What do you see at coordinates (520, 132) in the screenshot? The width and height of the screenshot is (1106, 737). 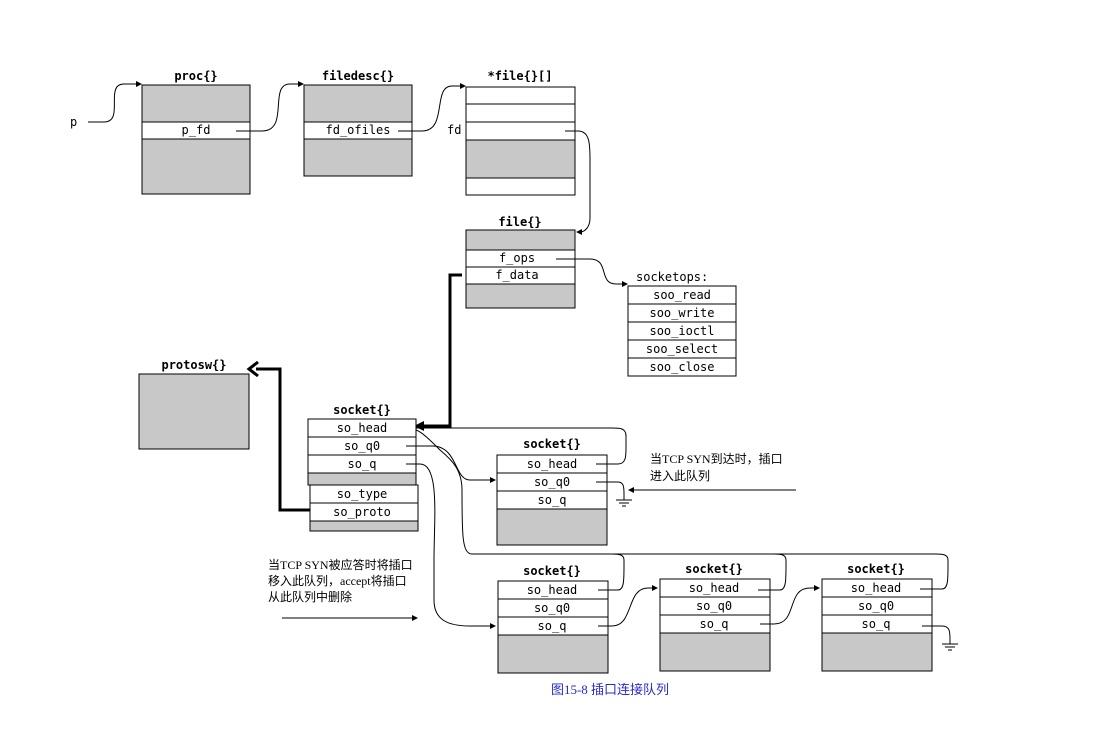 I see `file-array: *file{}[]` at bounding box center [520, 132].